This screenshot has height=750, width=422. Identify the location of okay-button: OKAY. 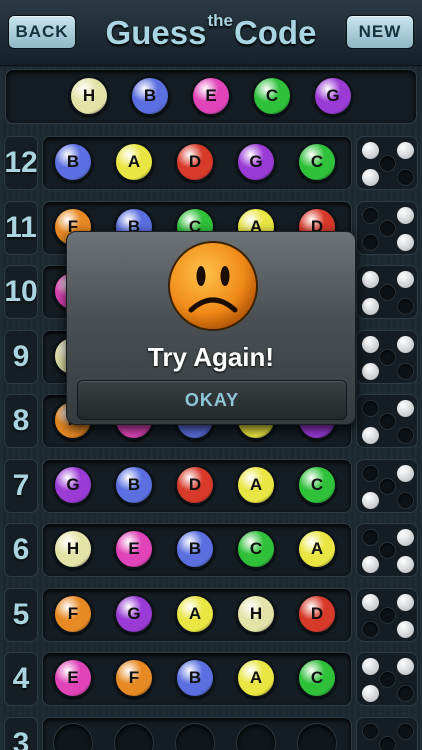
(212, 400).